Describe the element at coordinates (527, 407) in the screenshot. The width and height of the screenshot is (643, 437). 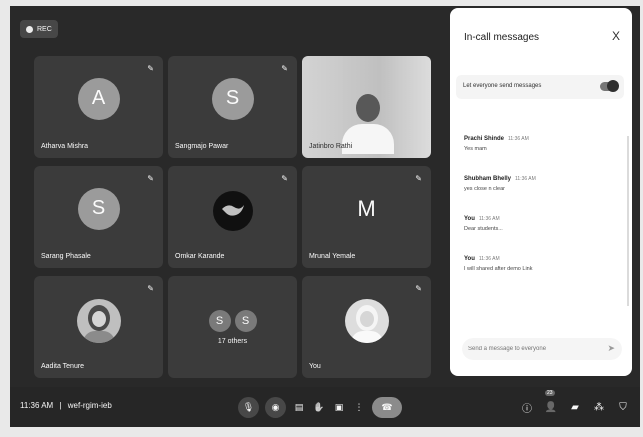
I see `info-icon: ⓘ` at that location.